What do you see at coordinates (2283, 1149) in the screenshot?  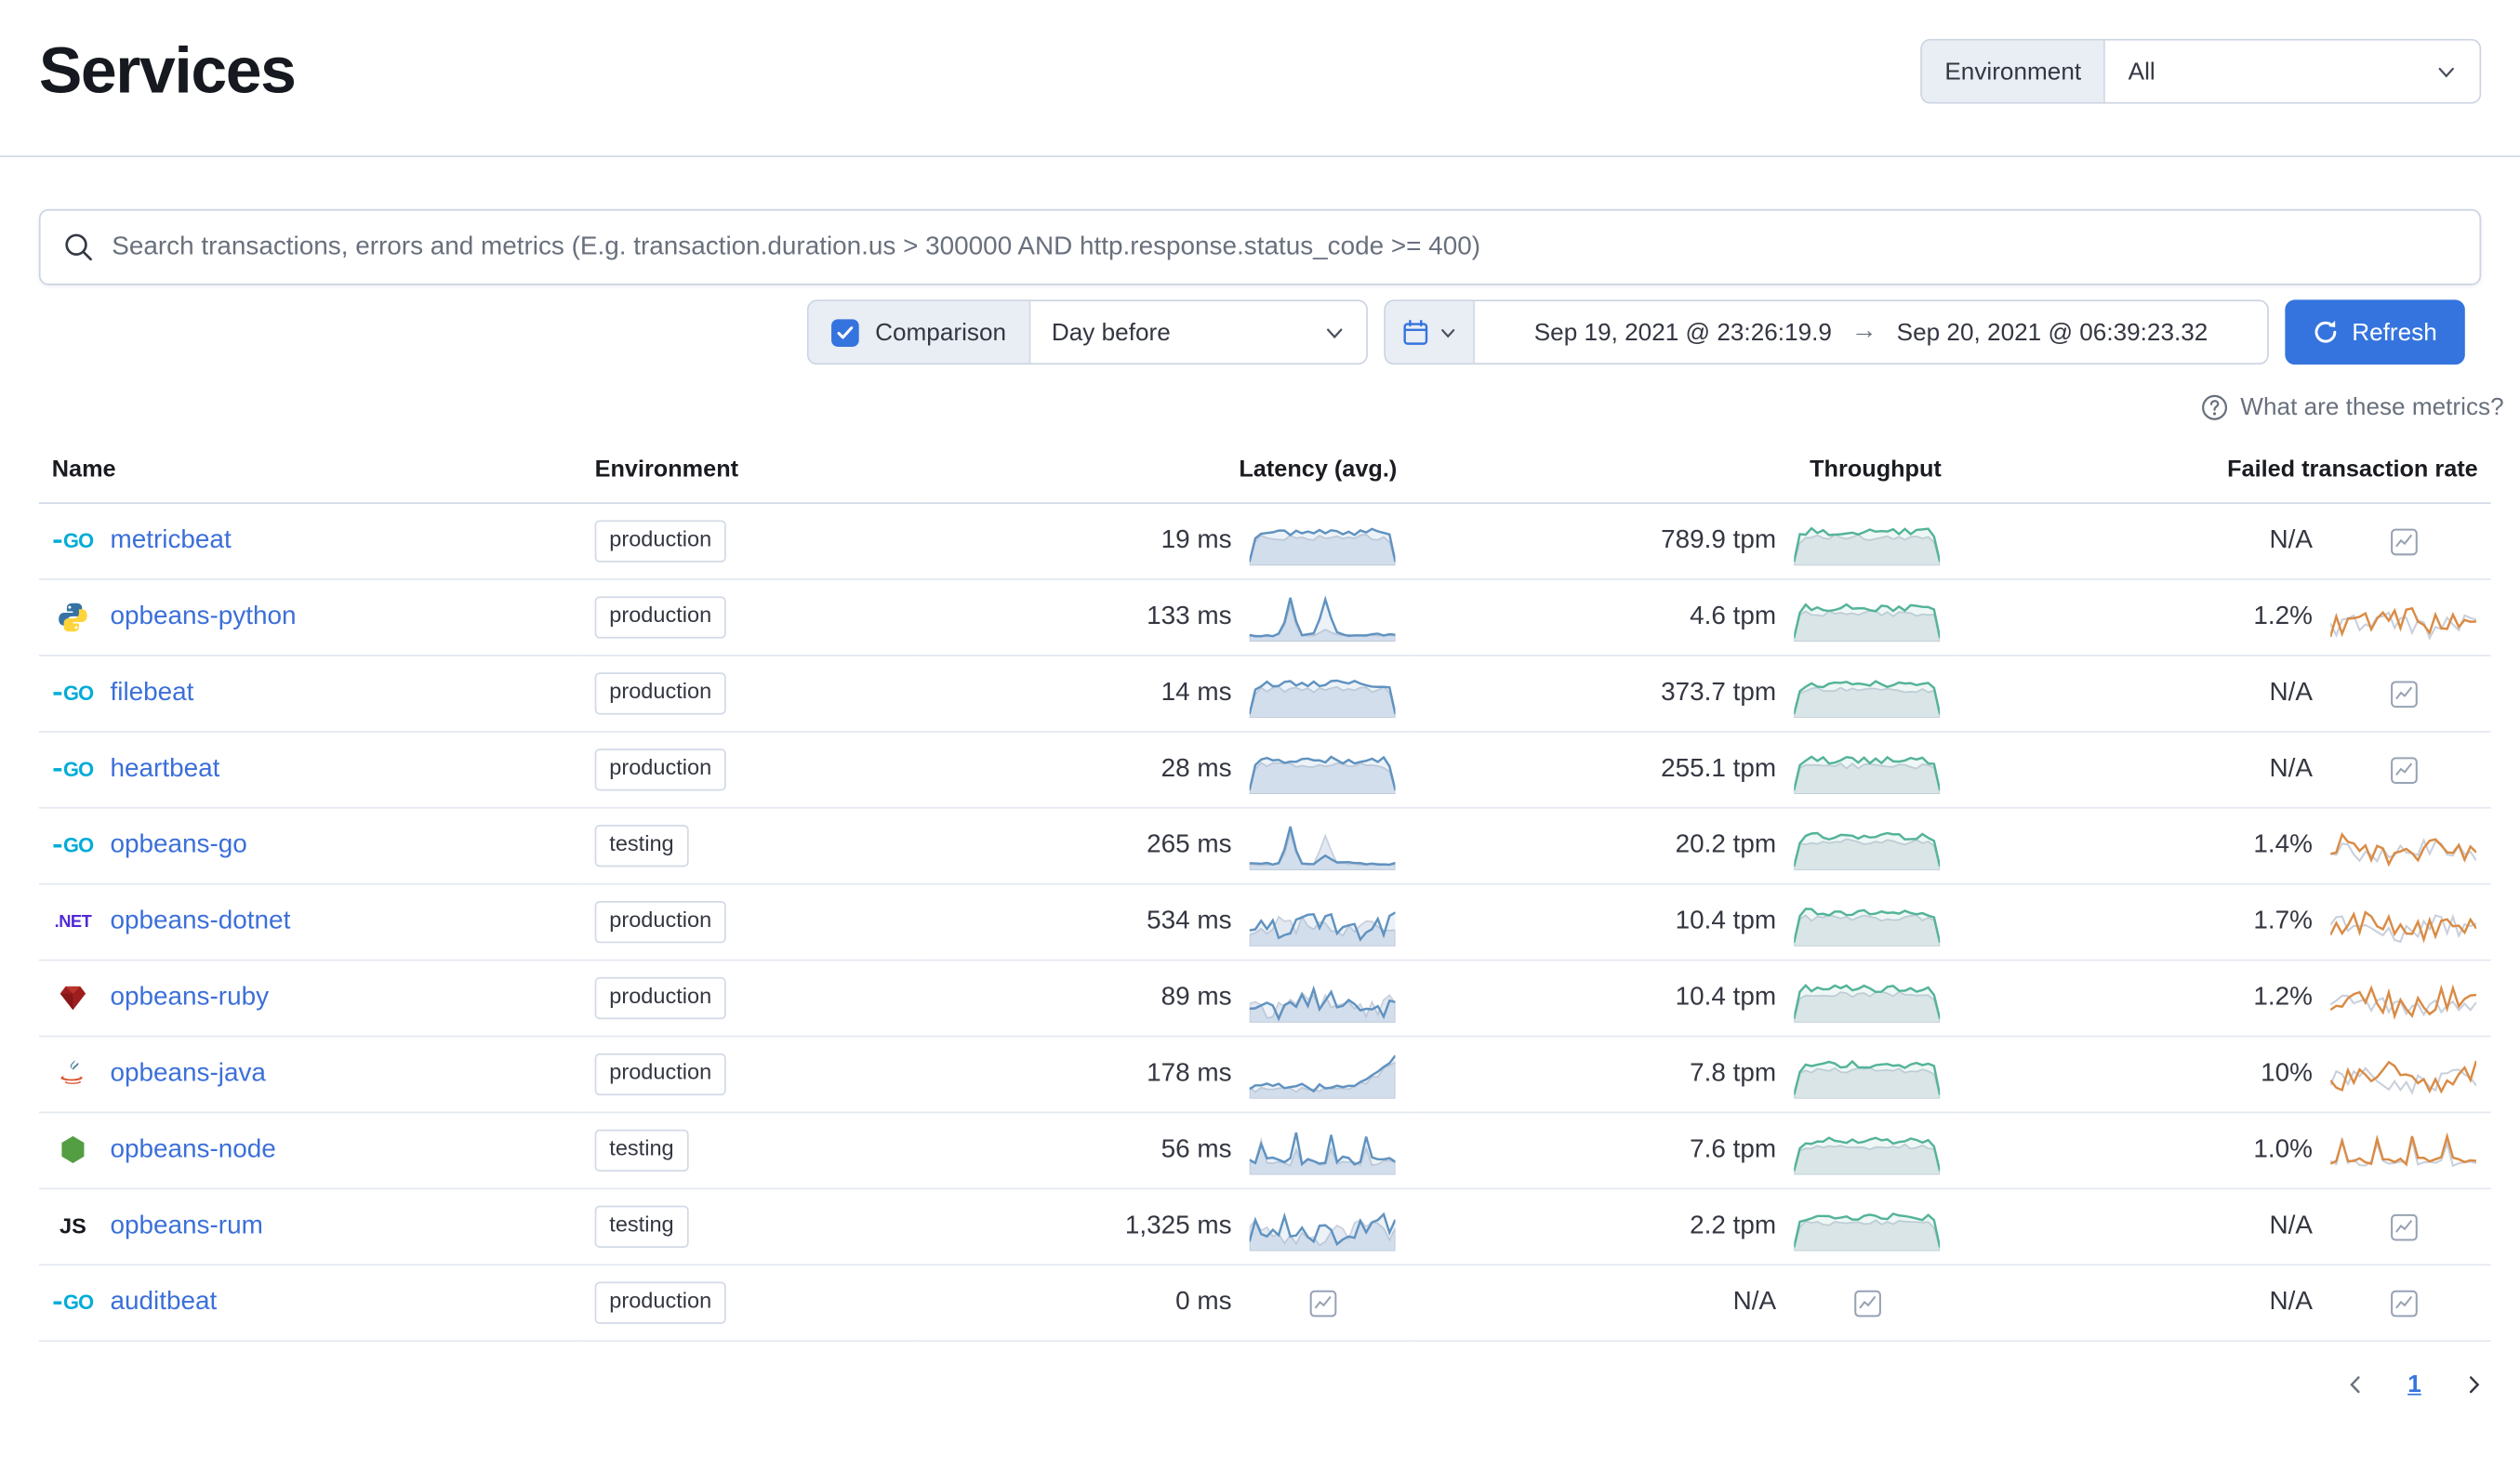 I see `failed-value: 1.0%` at bounding box center [2283, 1149].